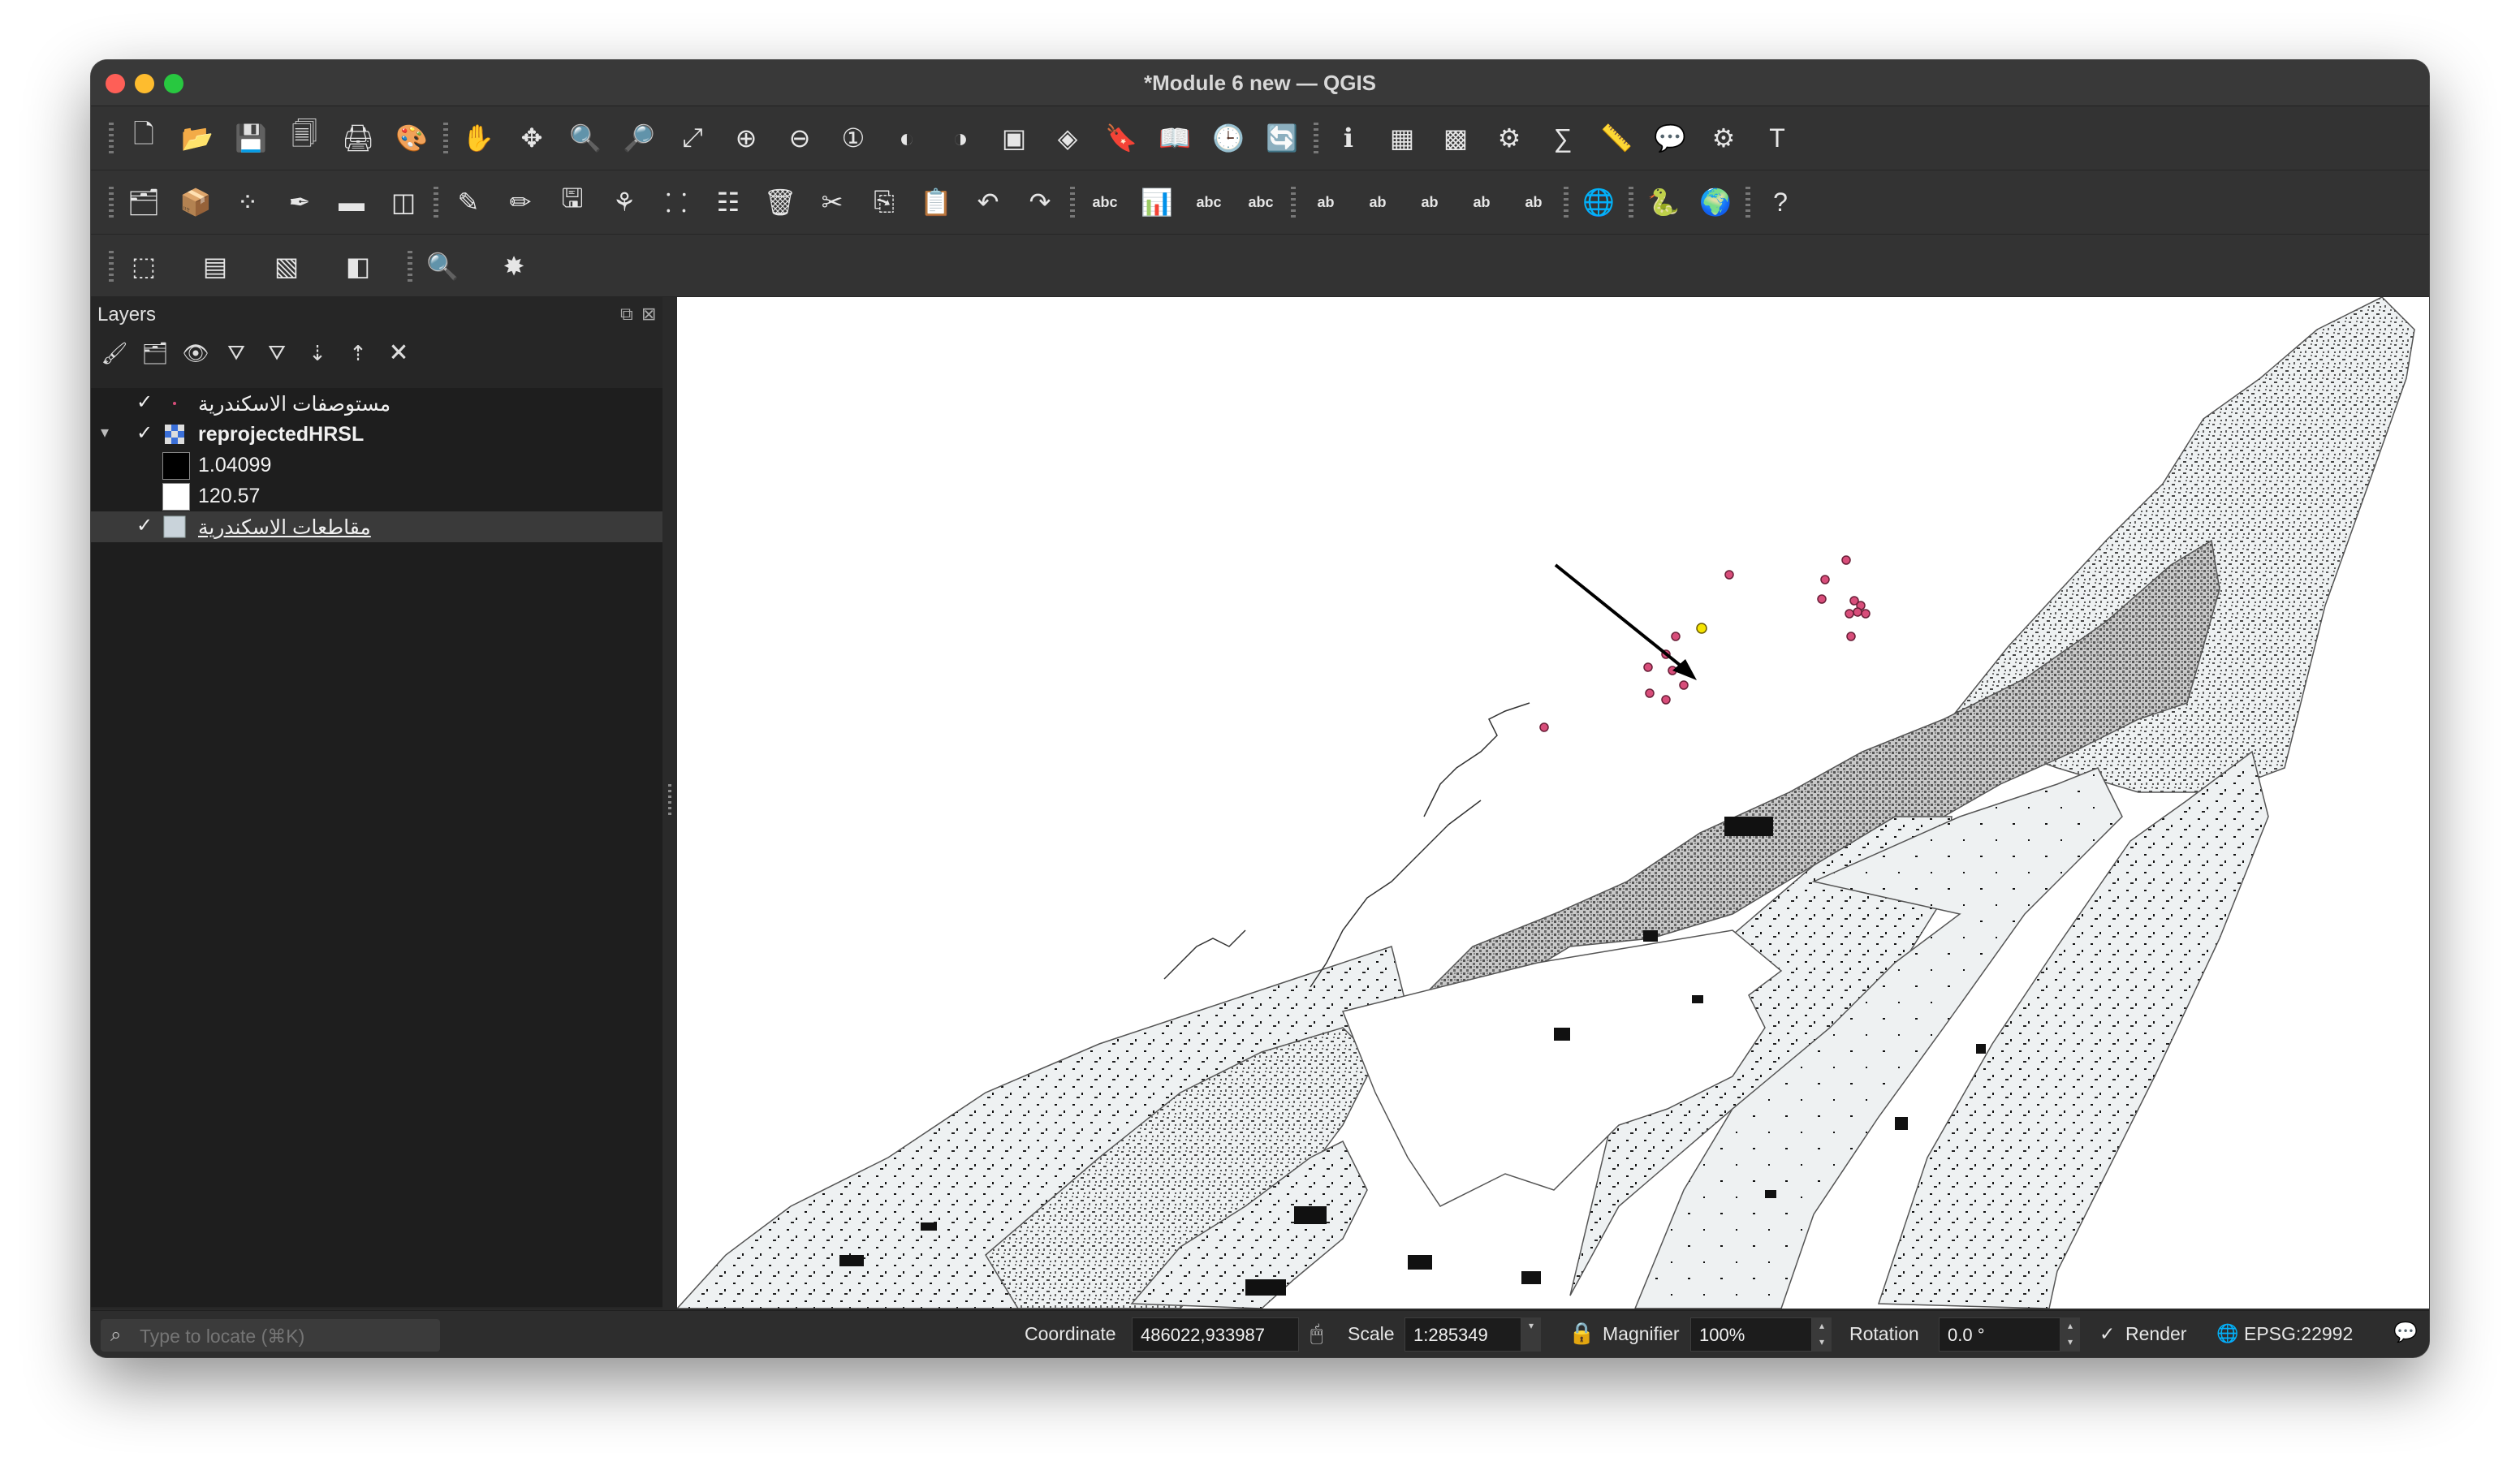 The image size is (2520, 1479). Describe the element at coordinates (1582, 1333) in the screenshot. I see `lock-scale-icon: 🔒` at that location.